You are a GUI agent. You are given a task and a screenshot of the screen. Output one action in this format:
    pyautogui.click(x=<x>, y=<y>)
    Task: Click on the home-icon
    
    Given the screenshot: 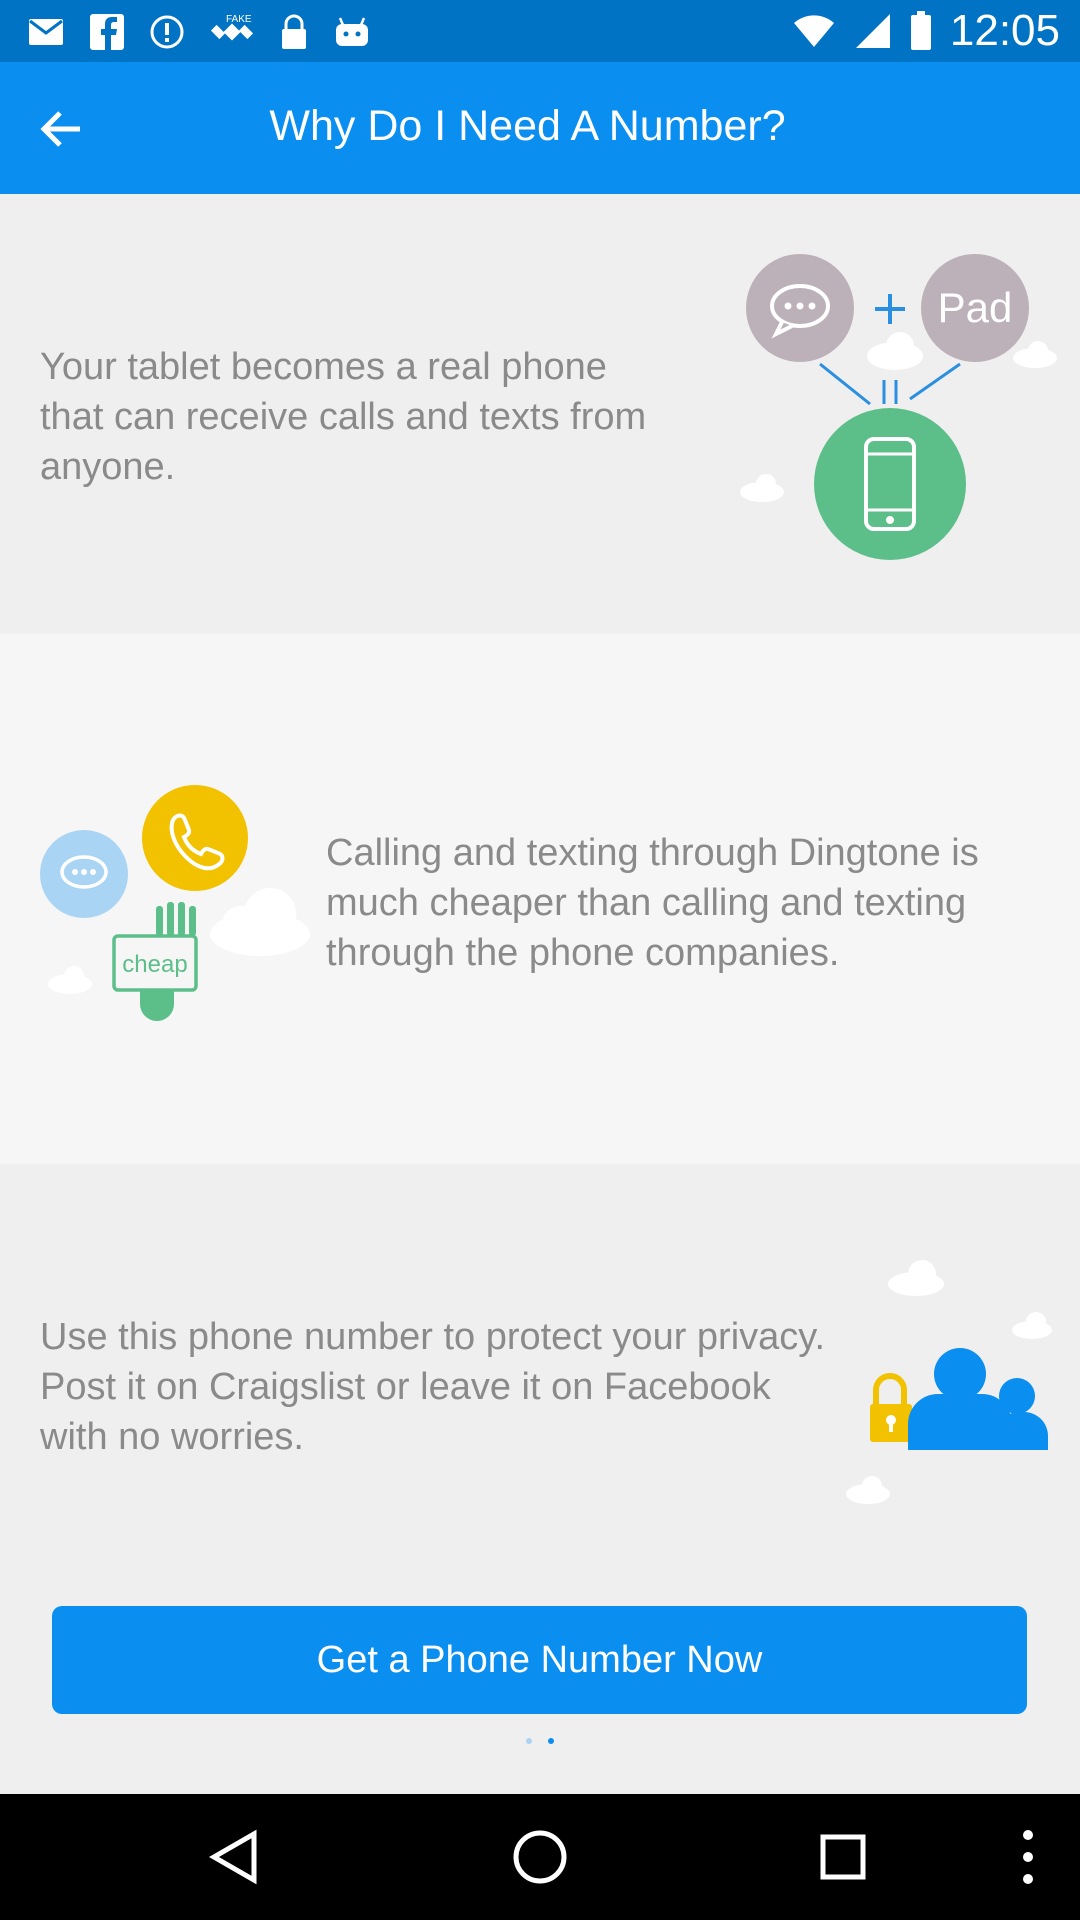 What is the action you would take?
    pyautogui.click(x=540, y=1857)
    